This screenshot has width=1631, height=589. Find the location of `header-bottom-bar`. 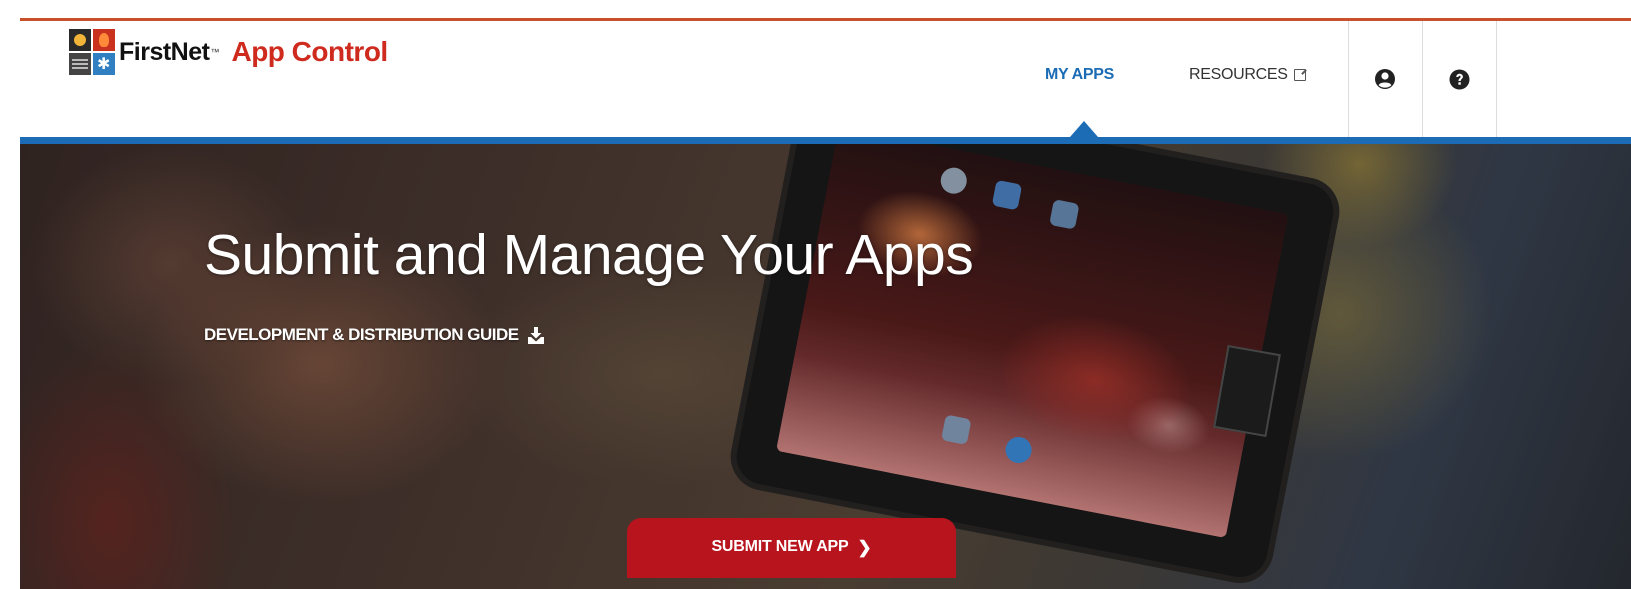

header-bottom-bar is located at coordinates (825, 140).